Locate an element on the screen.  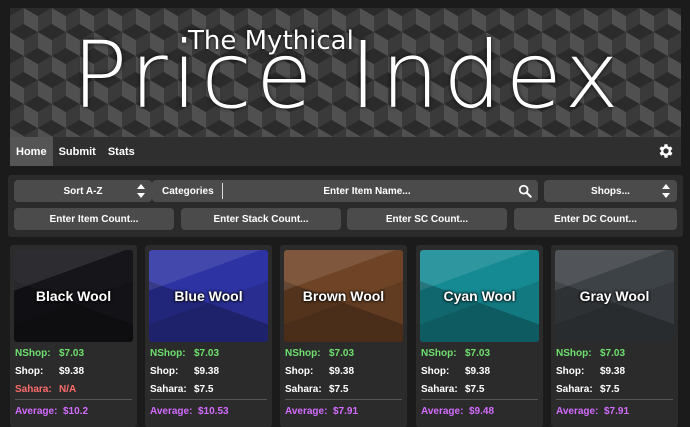
item-image: Blue Wool is located at coordinates (208, 296).